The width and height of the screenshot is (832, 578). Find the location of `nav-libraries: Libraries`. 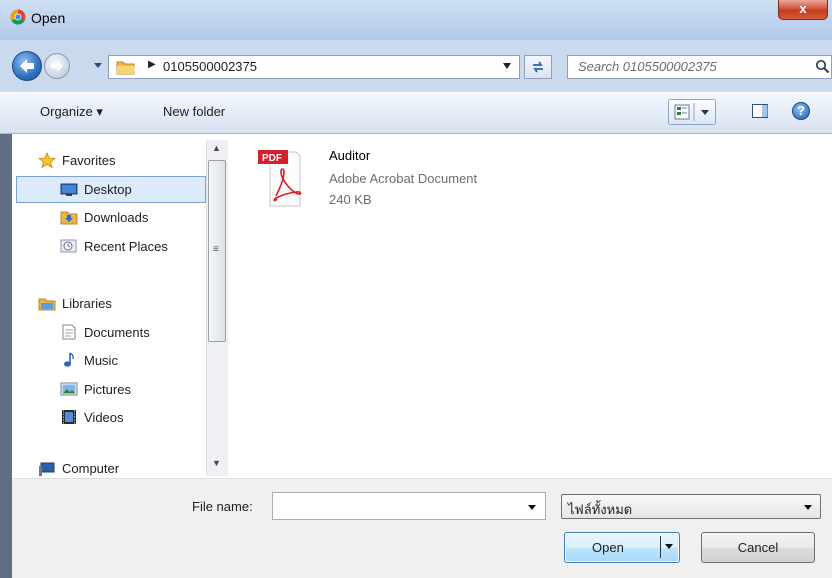

nav-libraries: Libraries is located at coordinates (75, 303).